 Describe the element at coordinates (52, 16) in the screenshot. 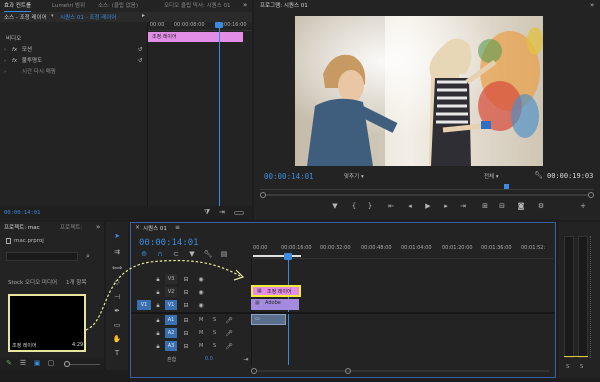

I see `chevron-down-icon: ▾` at that location.